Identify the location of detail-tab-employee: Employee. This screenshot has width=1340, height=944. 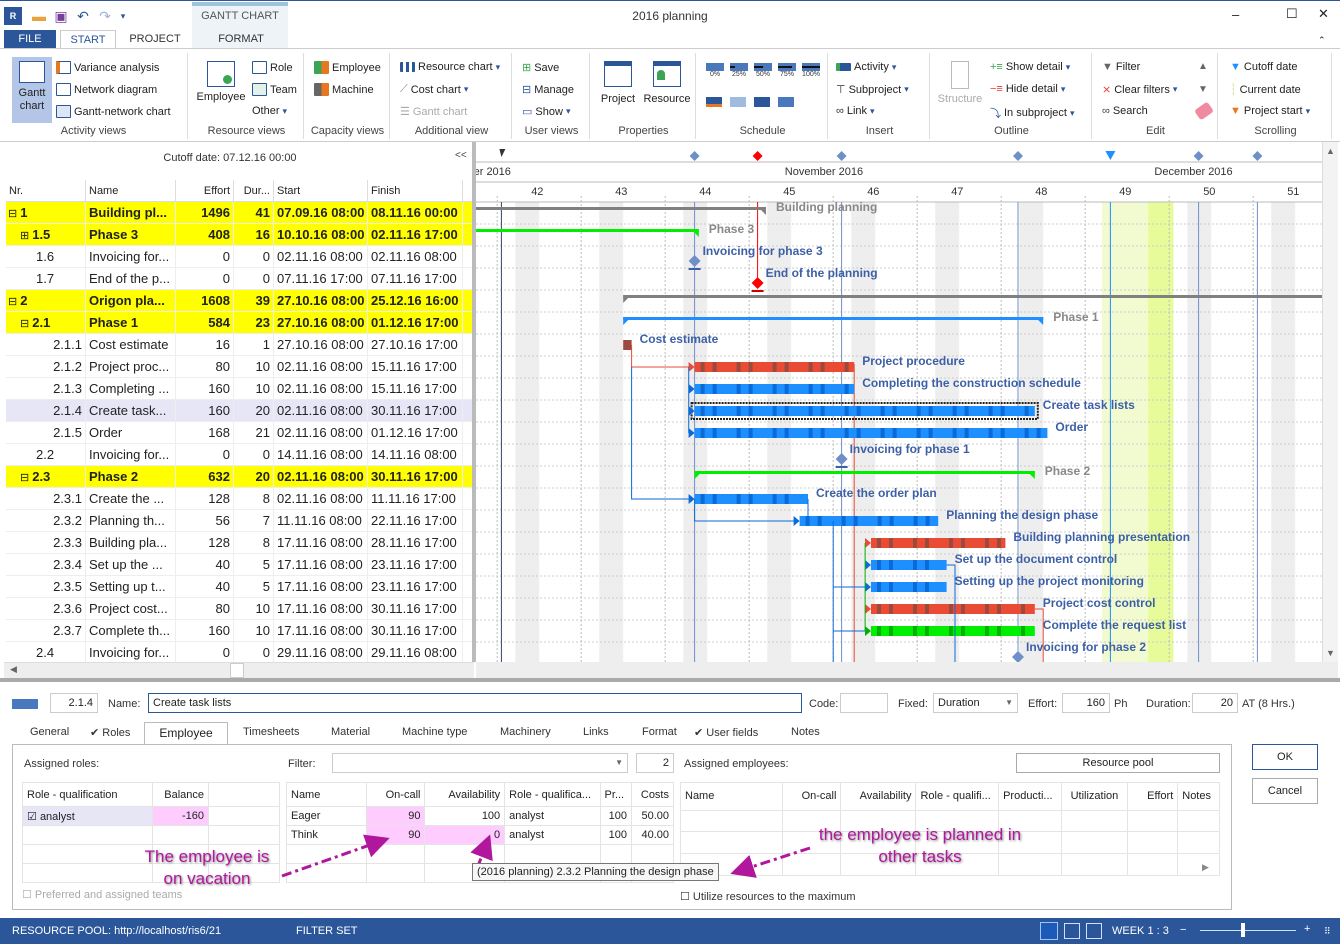
(186, 733).